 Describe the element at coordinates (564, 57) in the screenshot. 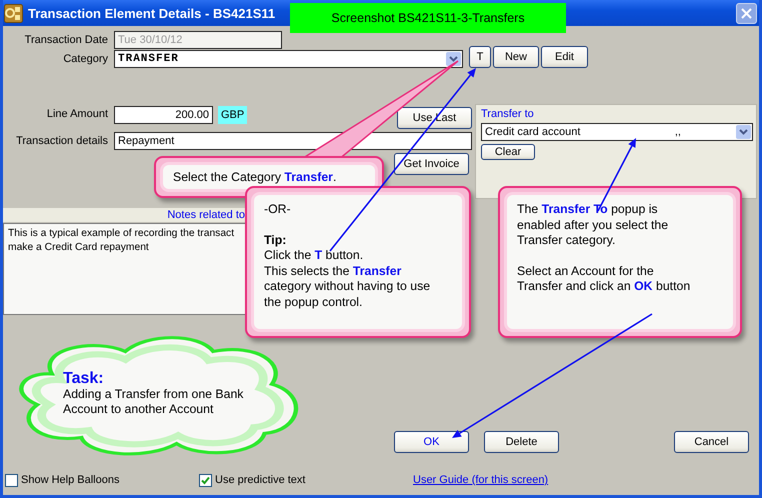

I see `category-button: Edit` at that location.